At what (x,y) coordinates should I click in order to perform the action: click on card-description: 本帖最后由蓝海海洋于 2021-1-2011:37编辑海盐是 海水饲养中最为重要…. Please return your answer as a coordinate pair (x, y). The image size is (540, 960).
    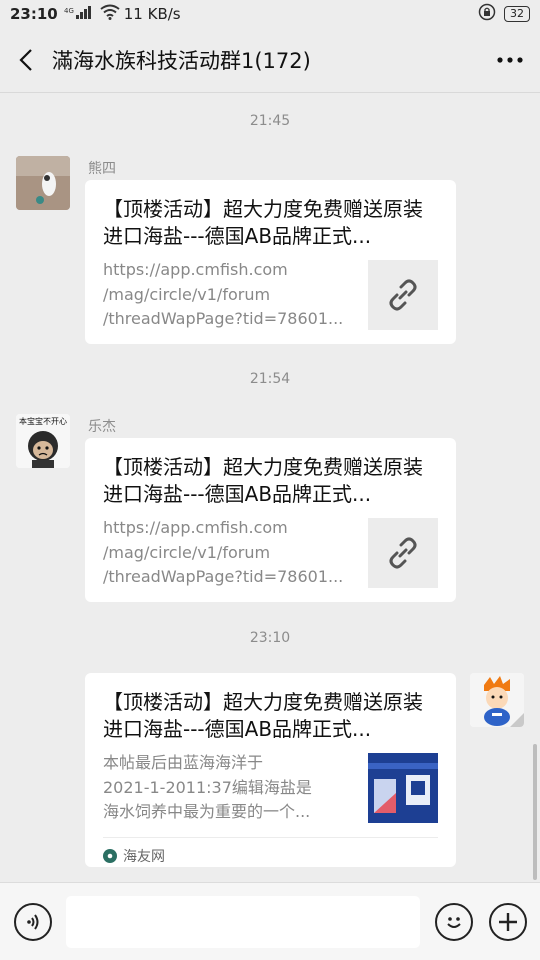
    Looking at the image, I should click on (228, 788).